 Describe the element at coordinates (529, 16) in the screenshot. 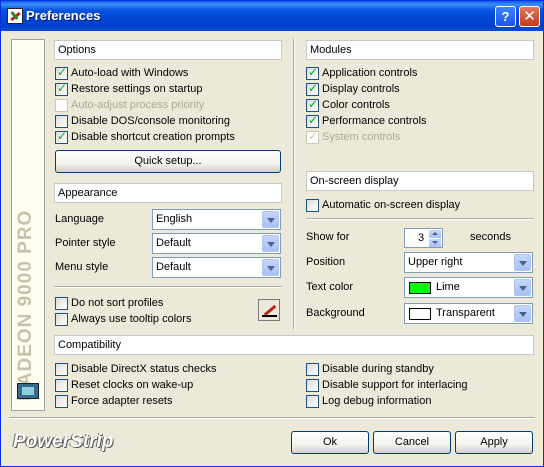

I see `close-button: ✕` at that location.